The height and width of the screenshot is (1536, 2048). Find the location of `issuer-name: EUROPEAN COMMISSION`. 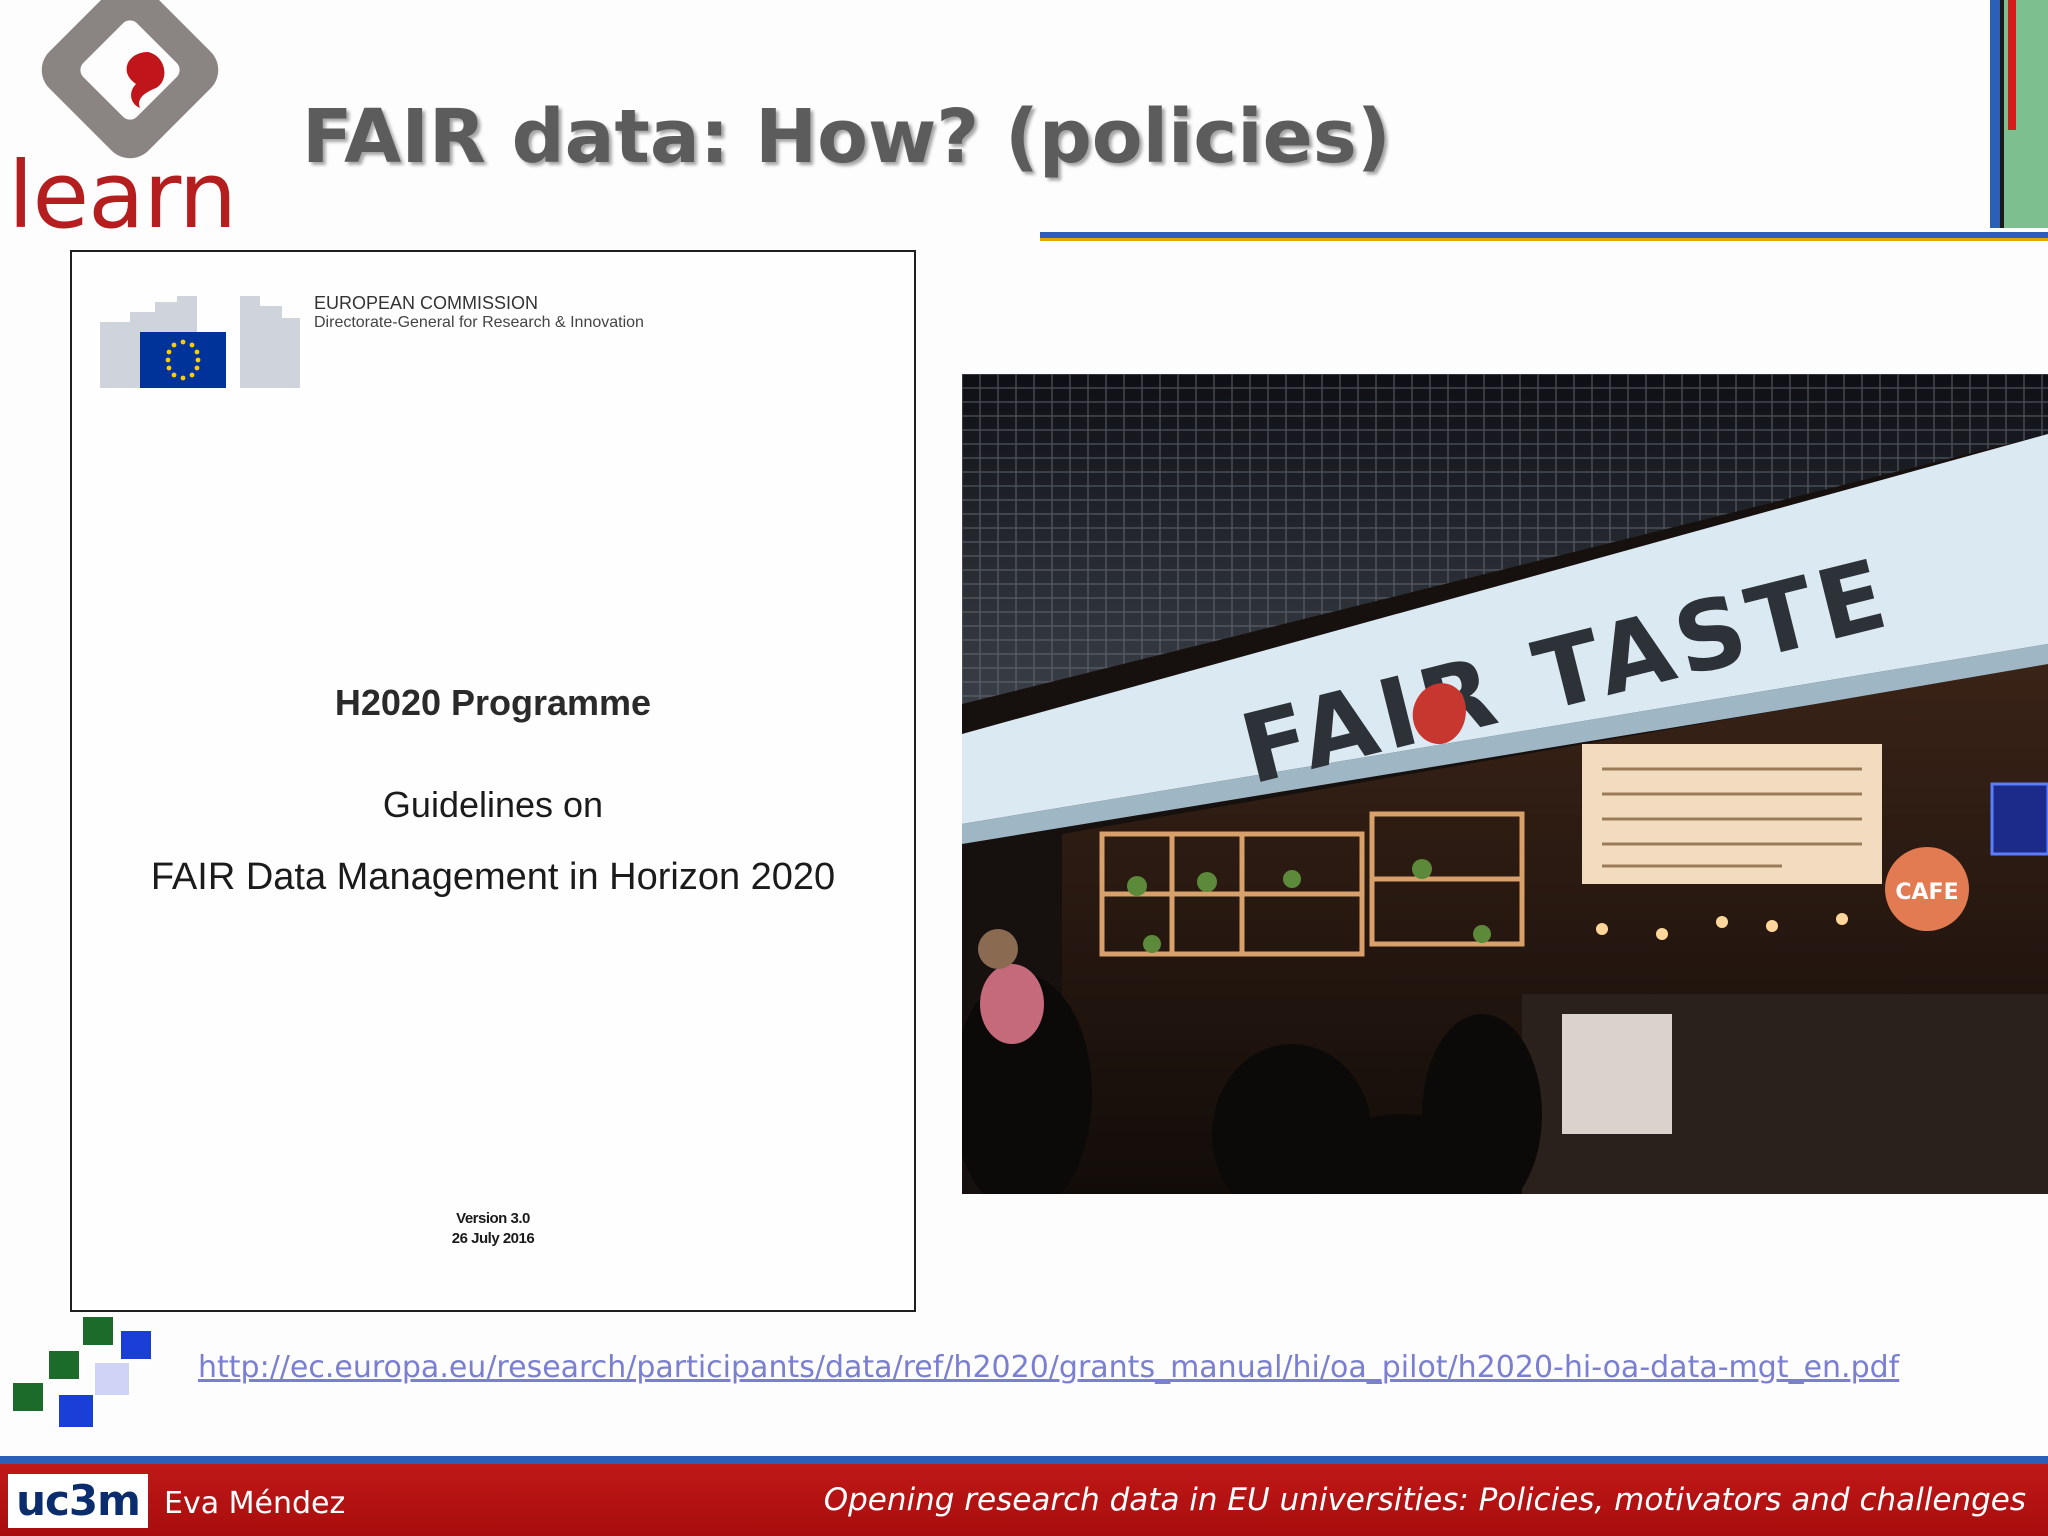

issuer-name: EUROPEAN COMMISSION is located at coordinates (426, 303).